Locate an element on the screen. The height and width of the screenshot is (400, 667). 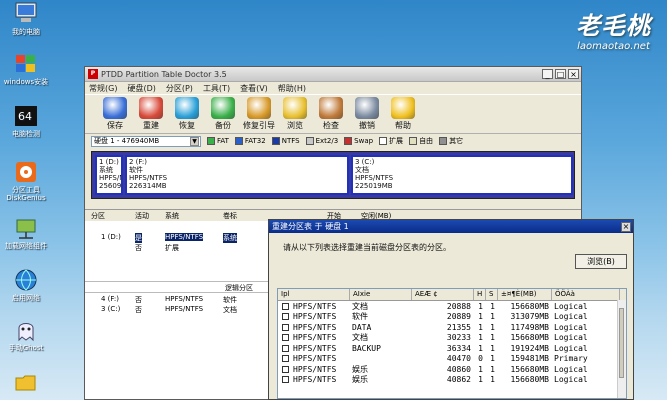
desktop-icon-label: 我的电脑 is located at coordinates (26, 32).